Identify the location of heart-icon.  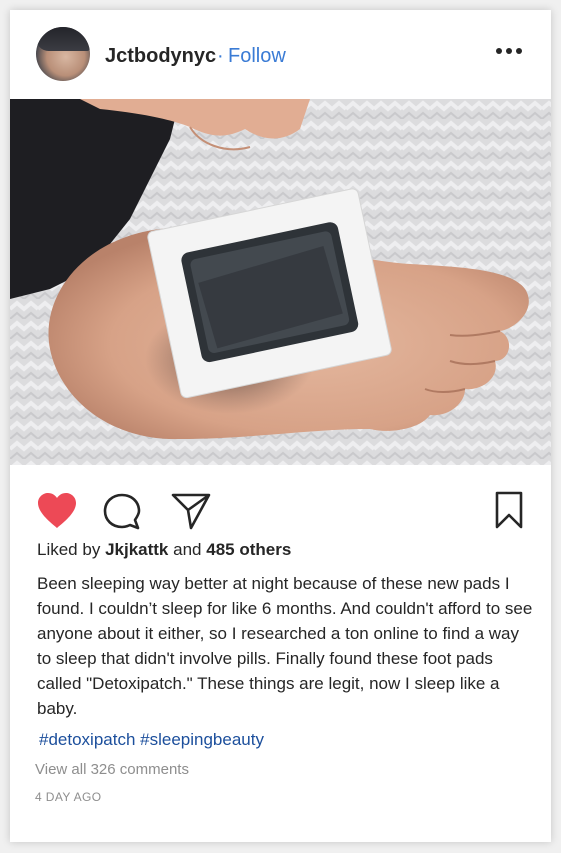
(57, 511).